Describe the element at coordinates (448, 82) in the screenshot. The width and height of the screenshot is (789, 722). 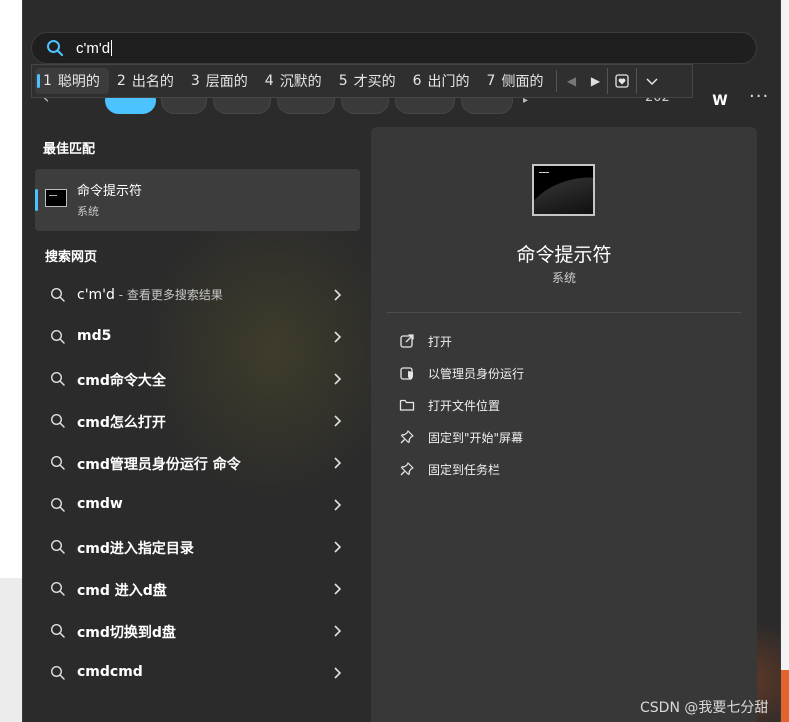
I see `candidate-word: 出门的` at that location.